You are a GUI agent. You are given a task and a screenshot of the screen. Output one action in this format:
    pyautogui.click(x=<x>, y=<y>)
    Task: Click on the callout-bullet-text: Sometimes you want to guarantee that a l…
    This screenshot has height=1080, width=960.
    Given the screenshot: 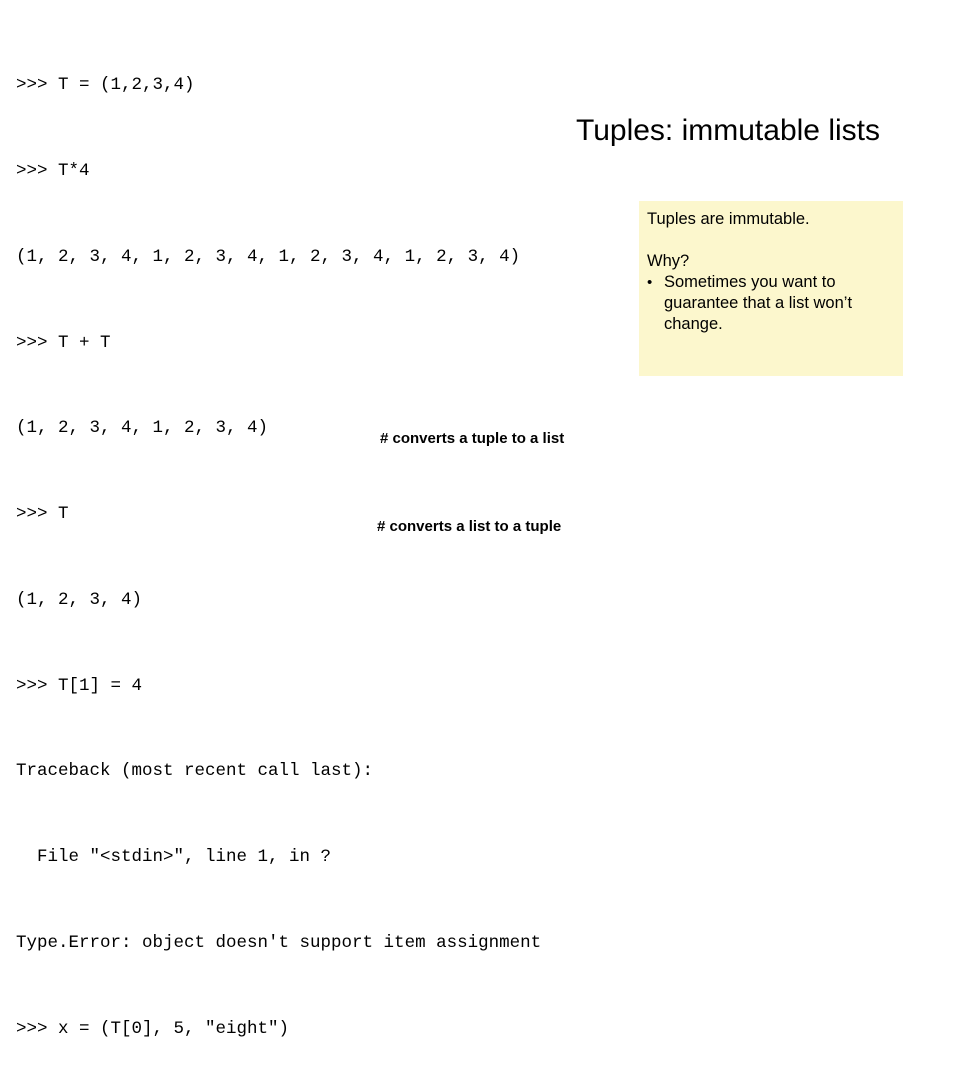 What is the action you would take?
    pyautogui.click(x=758, y=303)
    